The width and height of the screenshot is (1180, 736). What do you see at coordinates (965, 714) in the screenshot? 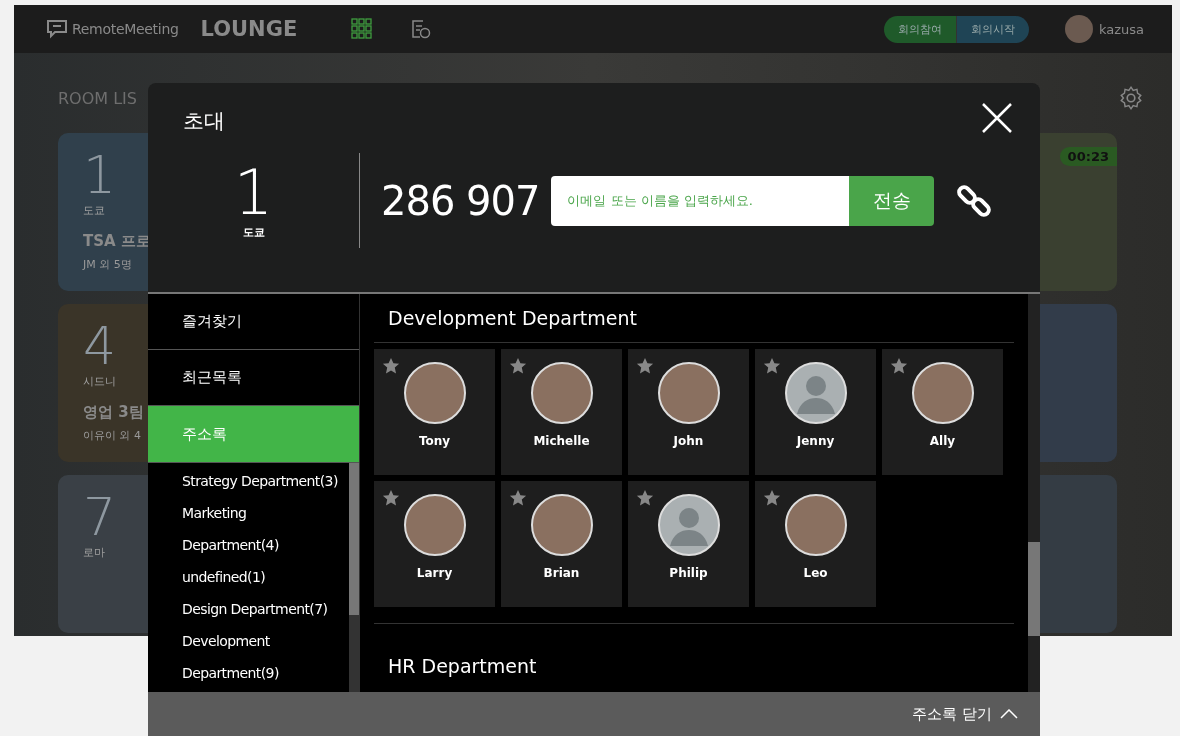
I see `close-address-book-button: 주소록 닫기` at bounding box center [965, 714].